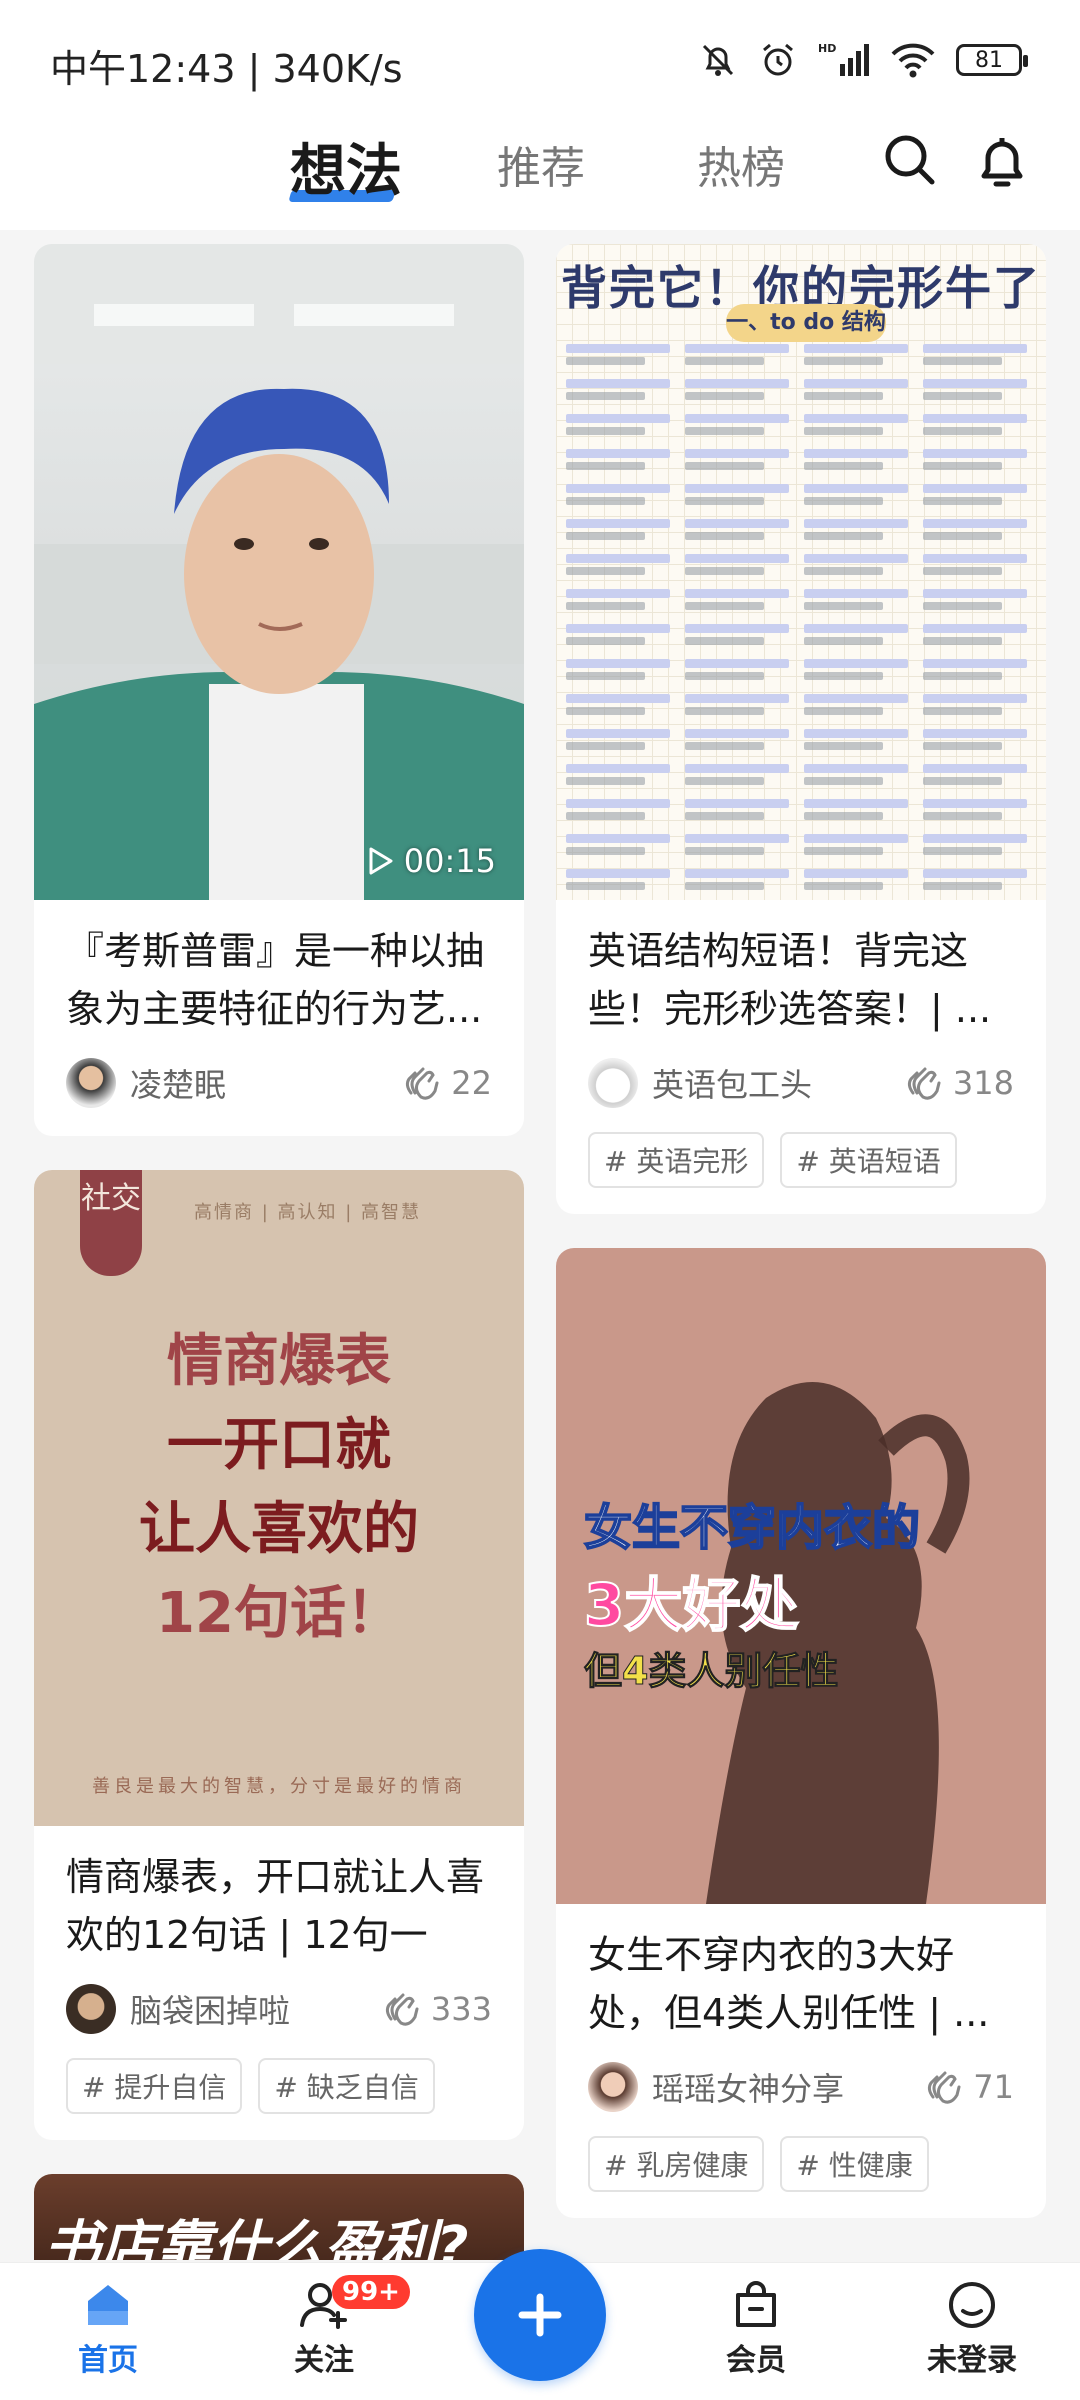  What do you see at coordinates (741, 164) in the screenshot?
I see `tab-hot: 热榜` at bounding box center [741, 164].